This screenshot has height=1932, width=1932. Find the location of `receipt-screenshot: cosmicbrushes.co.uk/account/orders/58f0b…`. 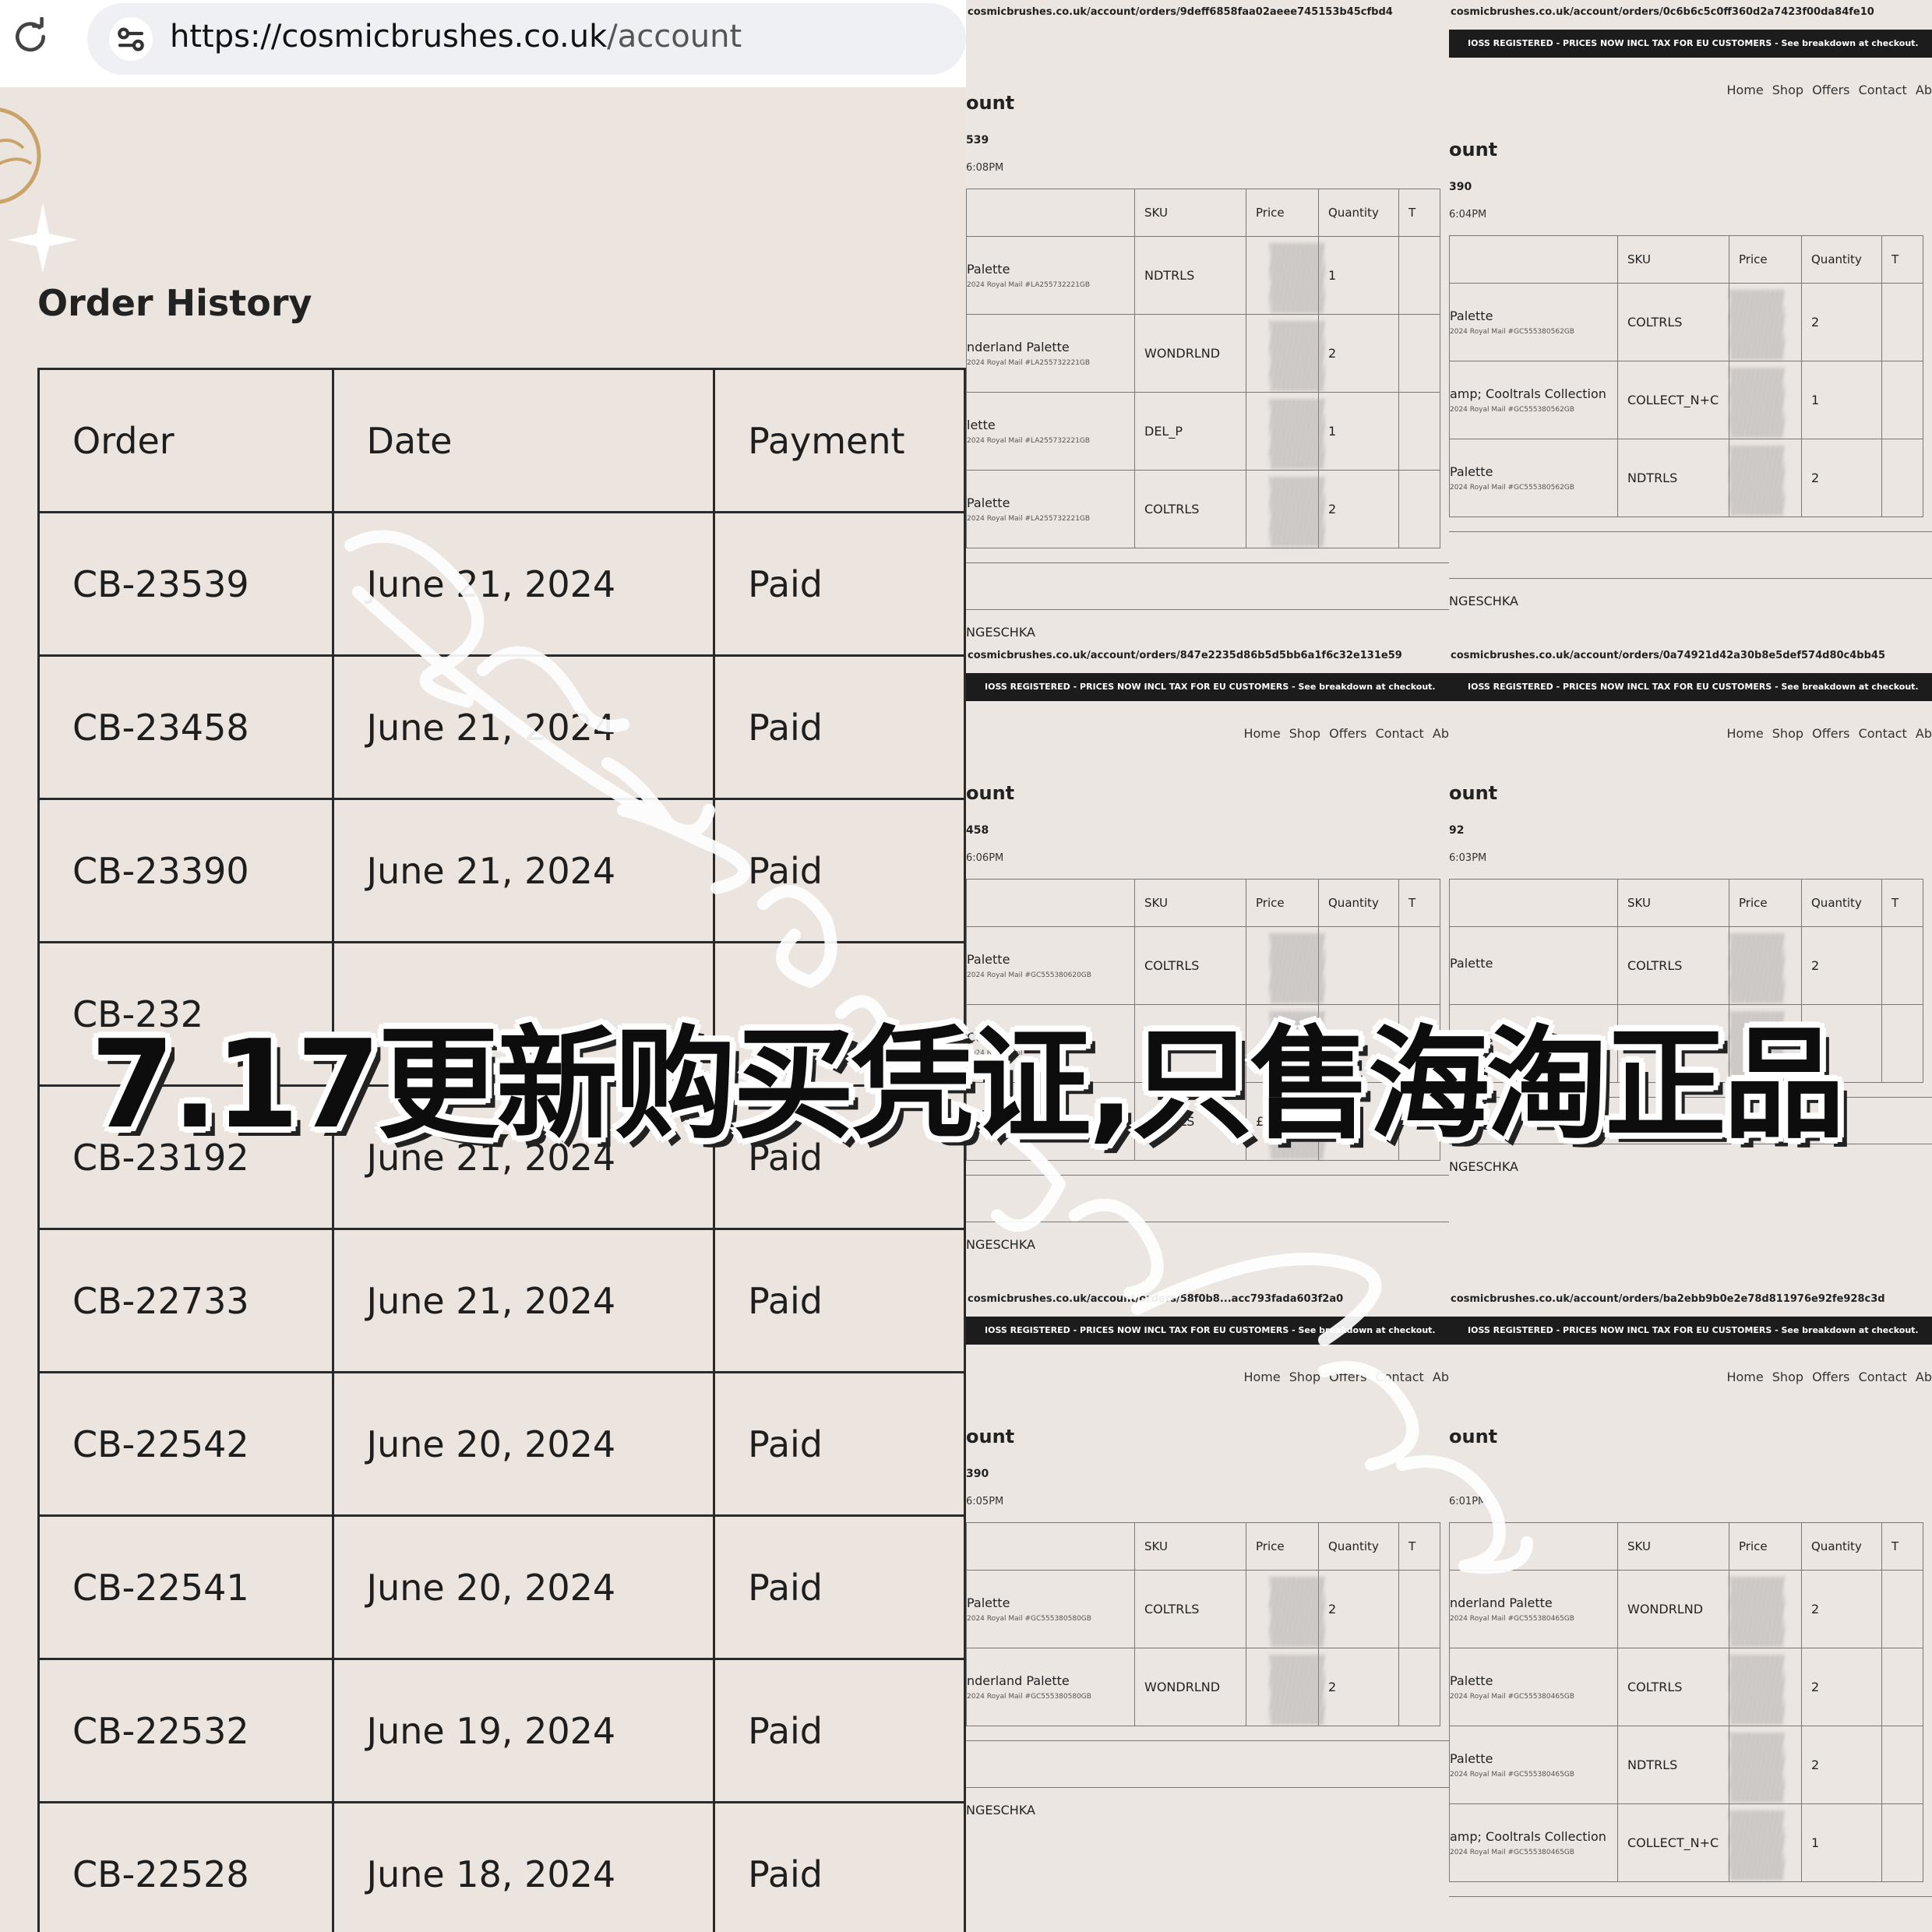

receipt-screenshot: cosmicbrushes.co.uk/account/orders/58f0b… is located at coordinates (1207, 1609).